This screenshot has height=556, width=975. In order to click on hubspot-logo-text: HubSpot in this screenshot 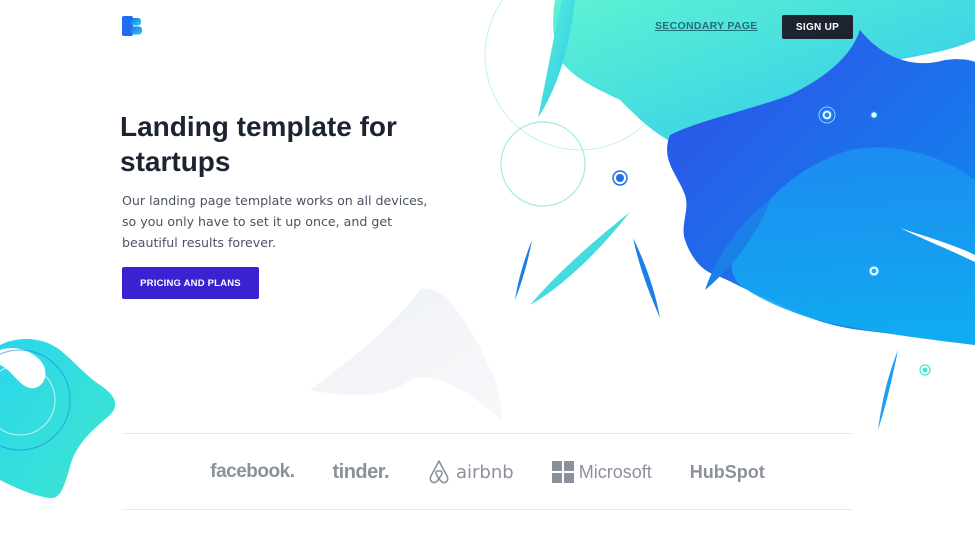, I will do `click(727, 471)`.